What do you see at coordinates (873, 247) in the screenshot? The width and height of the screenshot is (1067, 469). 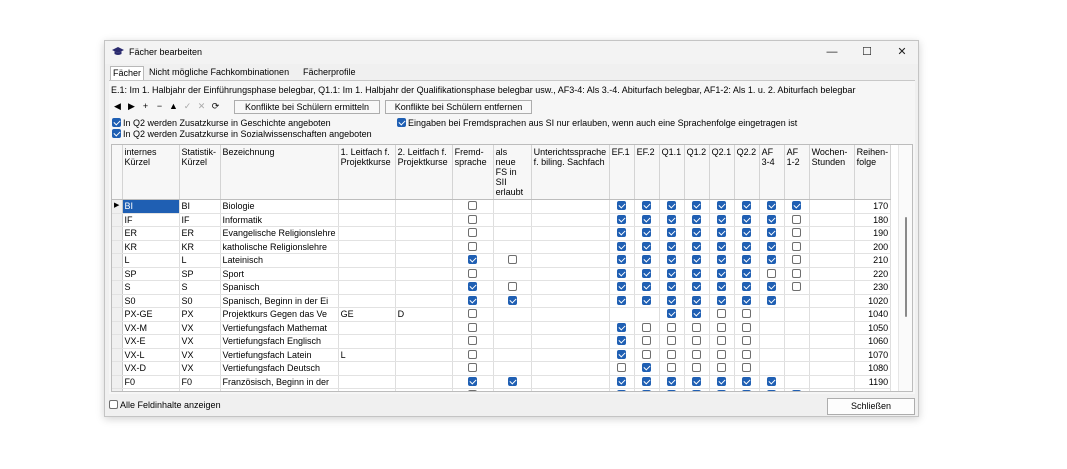 I see `cell-rf: 200` at bounding box center [873, 247].